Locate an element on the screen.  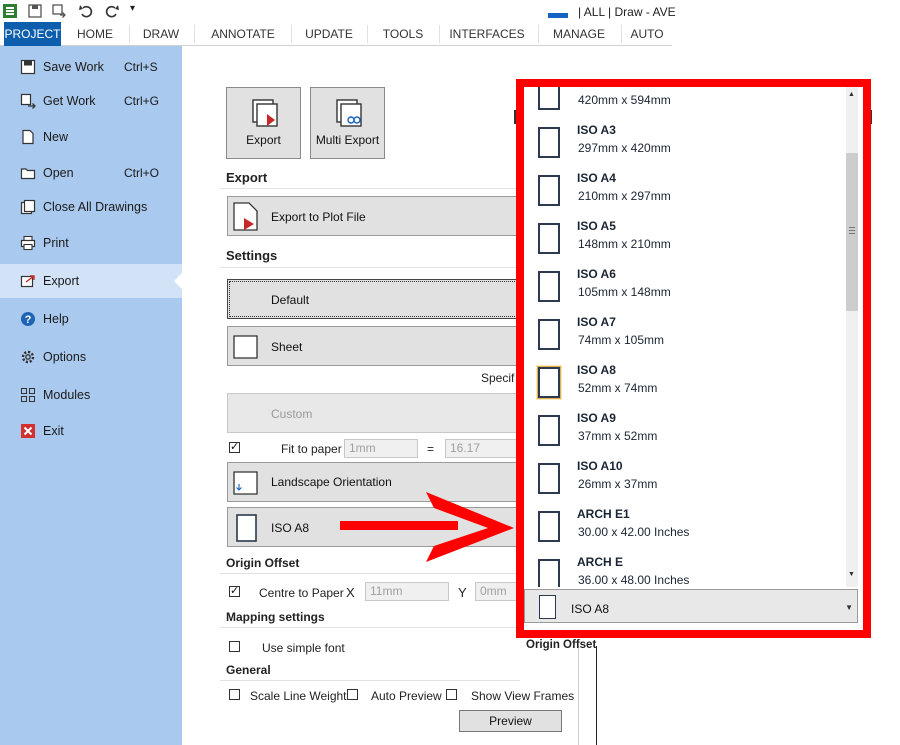
scroll-down-icon: ▼ is located at coordinates (851, 574).